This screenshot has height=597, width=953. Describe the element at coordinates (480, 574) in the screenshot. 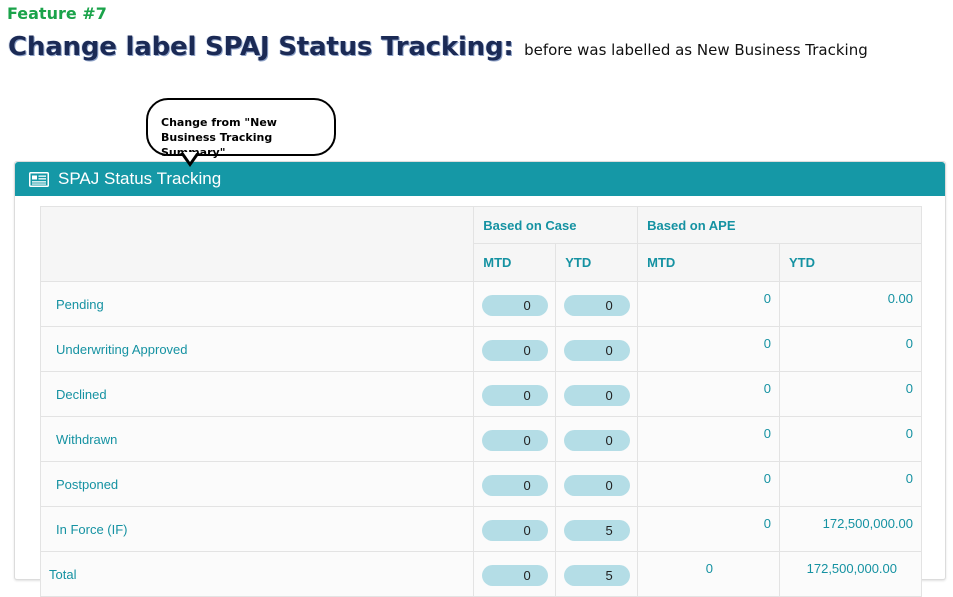

I see `total-row: Total 0 5 0 172,500,000.00` at that location.